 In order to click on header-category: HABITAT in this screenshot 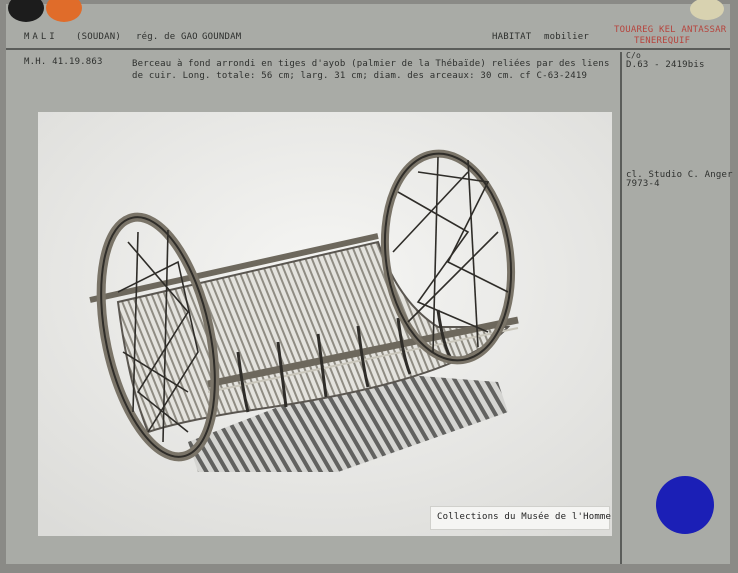, I will do `click(512, 37)`.